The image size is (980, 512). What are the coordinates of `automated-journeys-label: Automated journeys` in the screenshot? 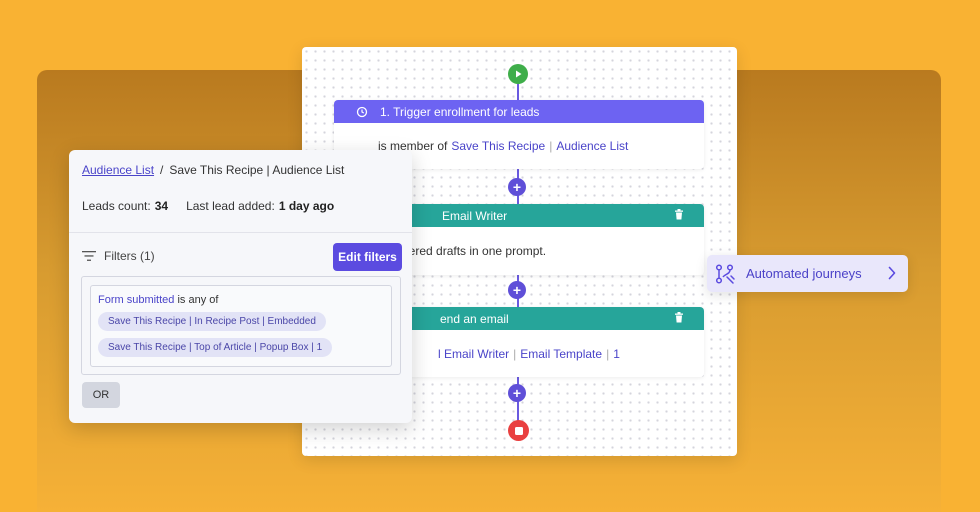 It's located at (804, 273).